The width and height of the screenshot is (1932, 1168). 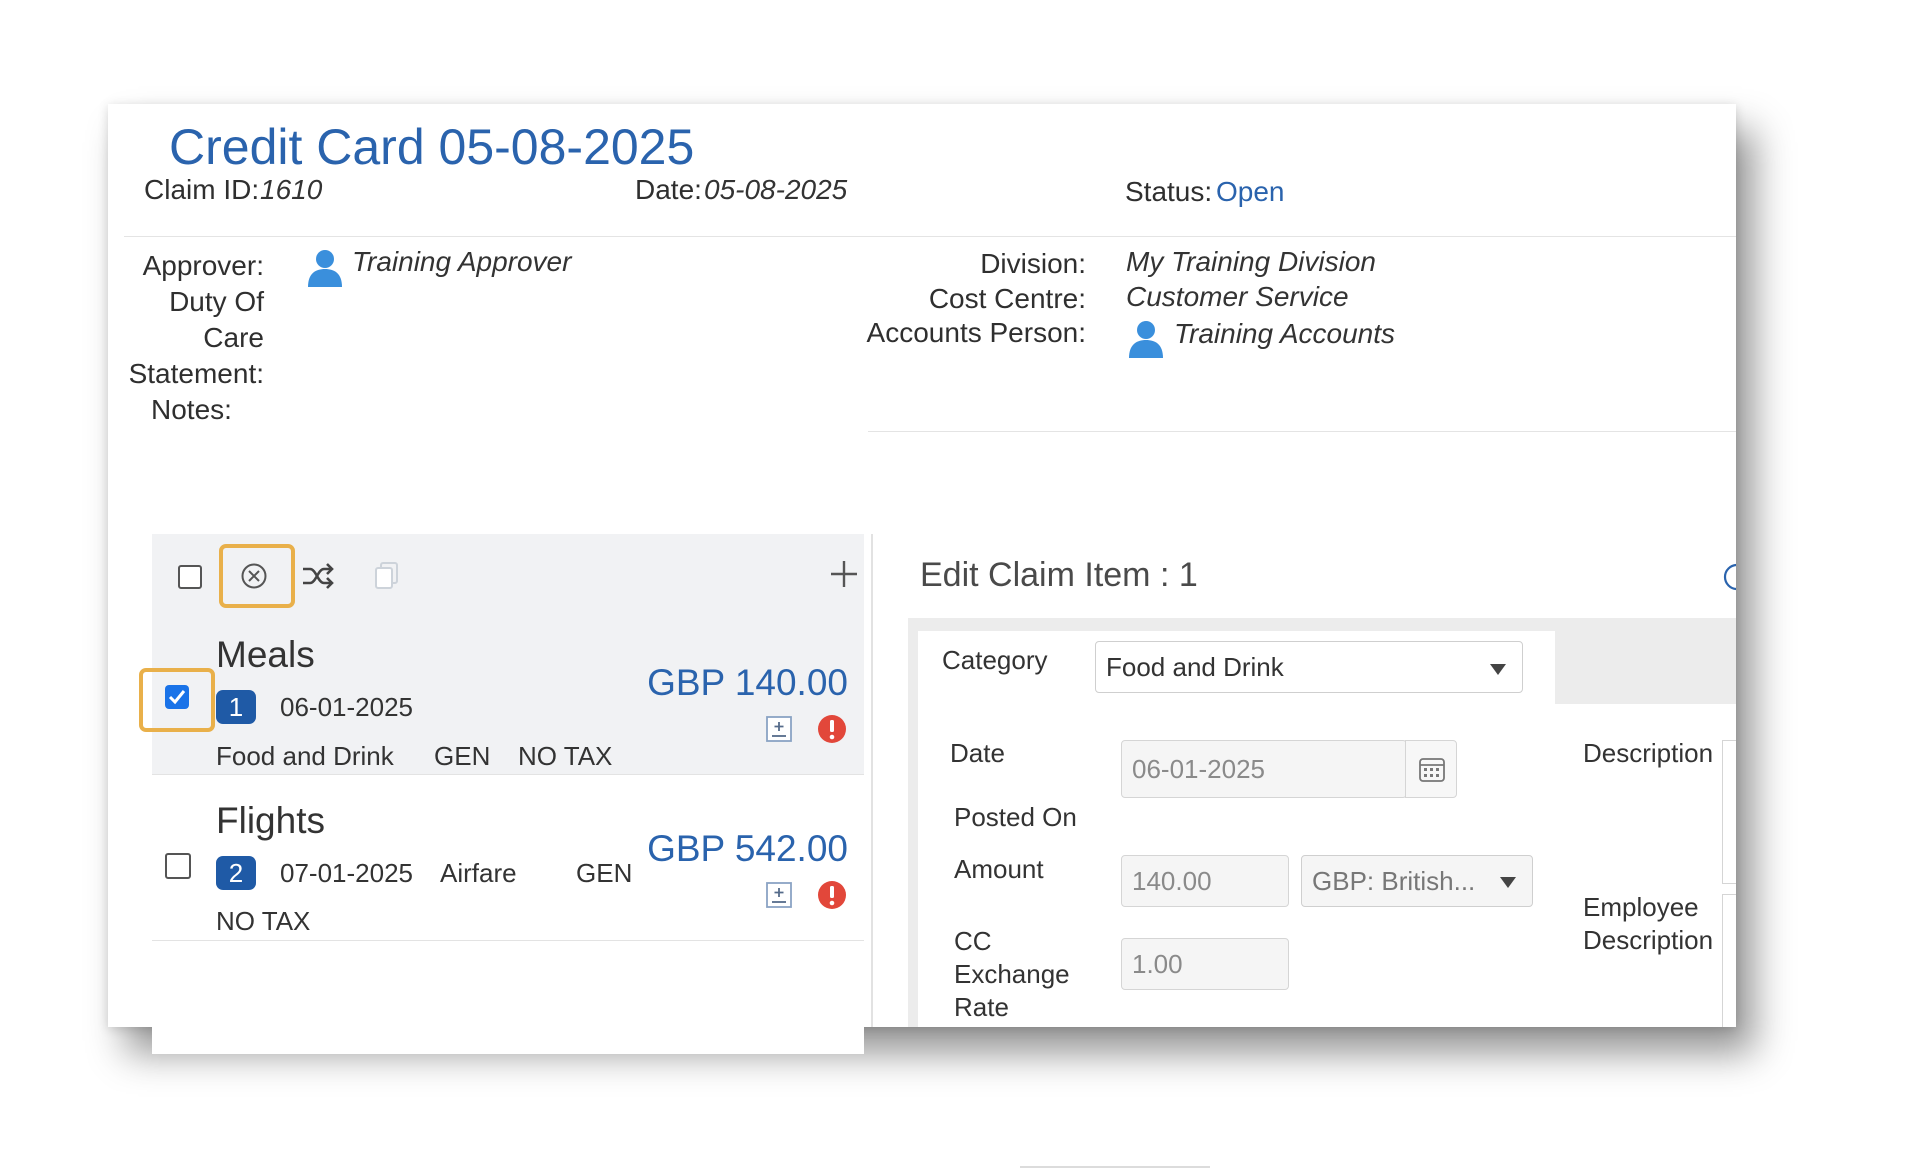 I want to click on item-1-date: 06-01-2025, so click(x=346, y=707).